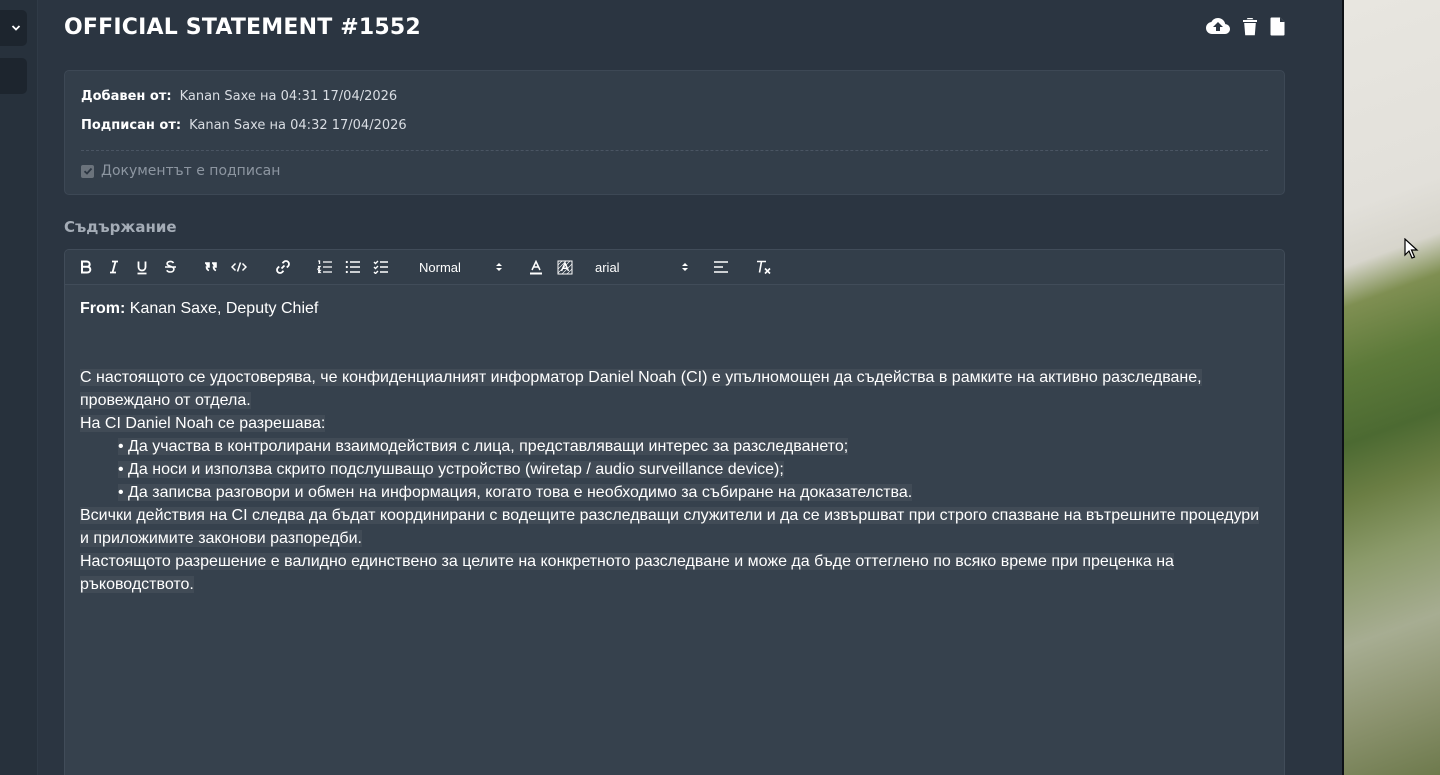 The width and height of the screenshot is (1440, 775). I want to click on background-color-icon, so click(565, 267).